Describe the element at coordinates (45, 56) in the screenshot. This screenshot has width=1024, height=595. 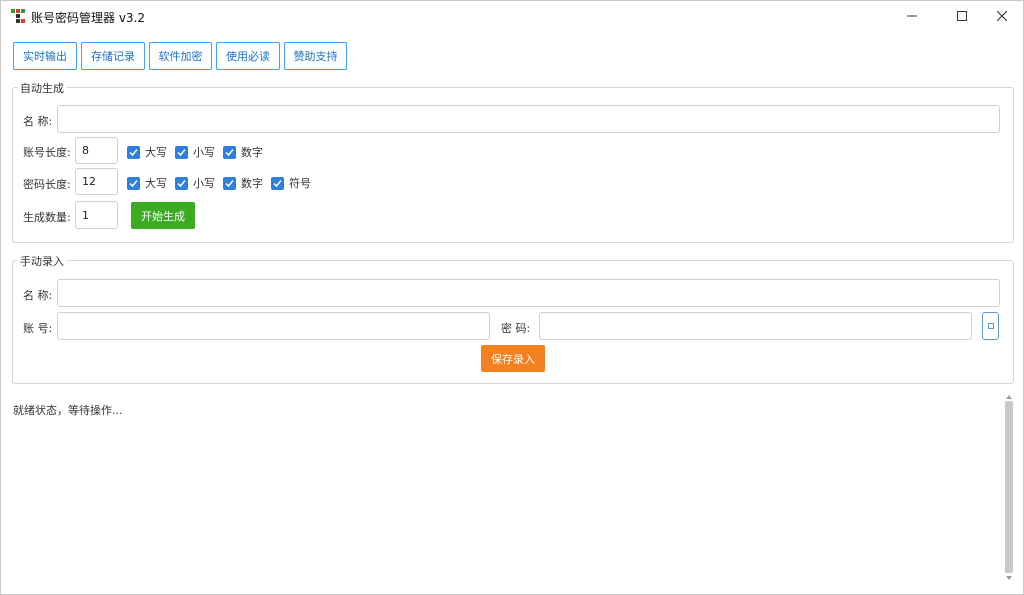
I see `realtime-output-button: 实时输出` at that location.